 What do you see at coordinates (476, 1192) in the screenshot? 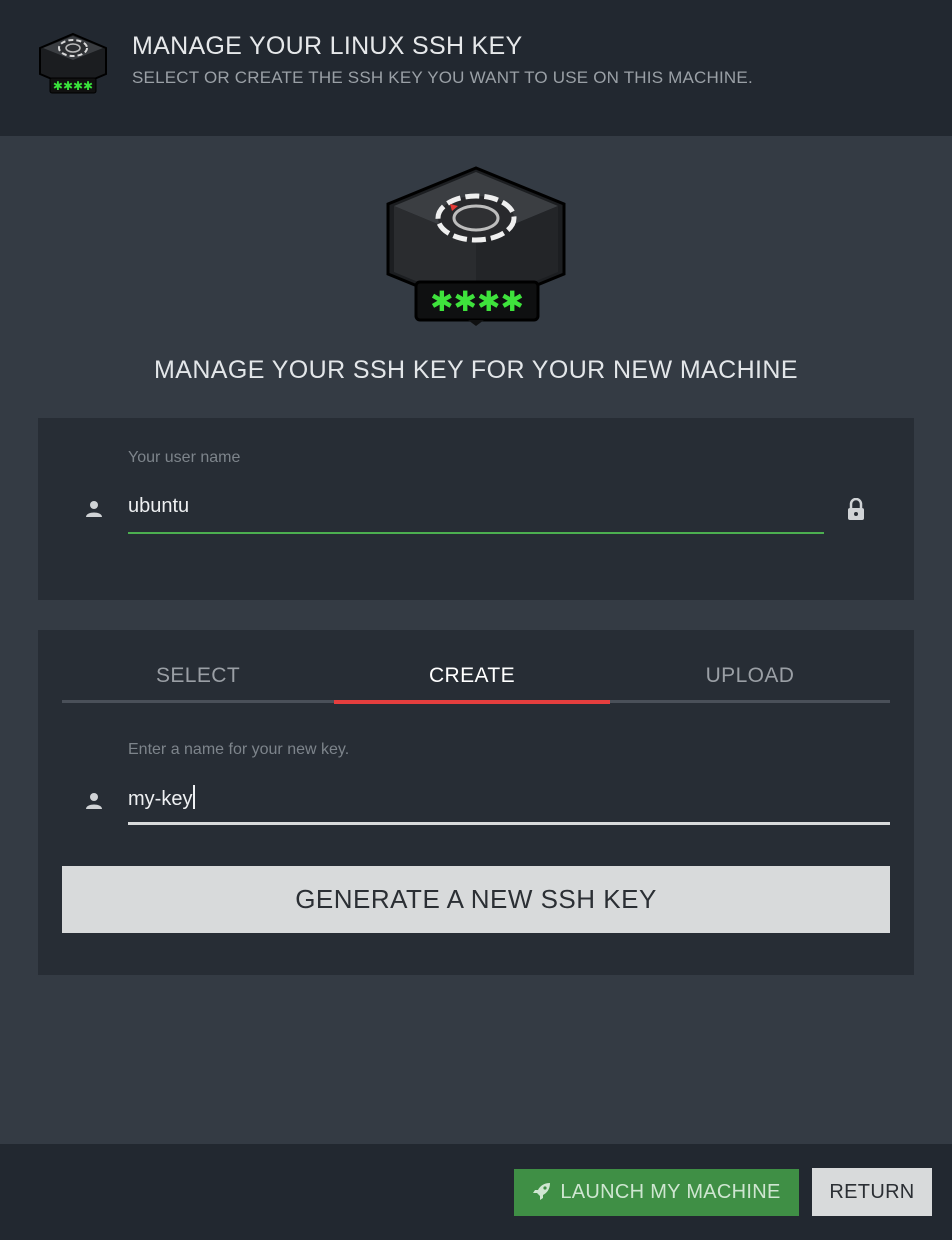
I see `page-footer: LAUNCH MY MACHINE RETURN` at bounding box center [476, 1192].